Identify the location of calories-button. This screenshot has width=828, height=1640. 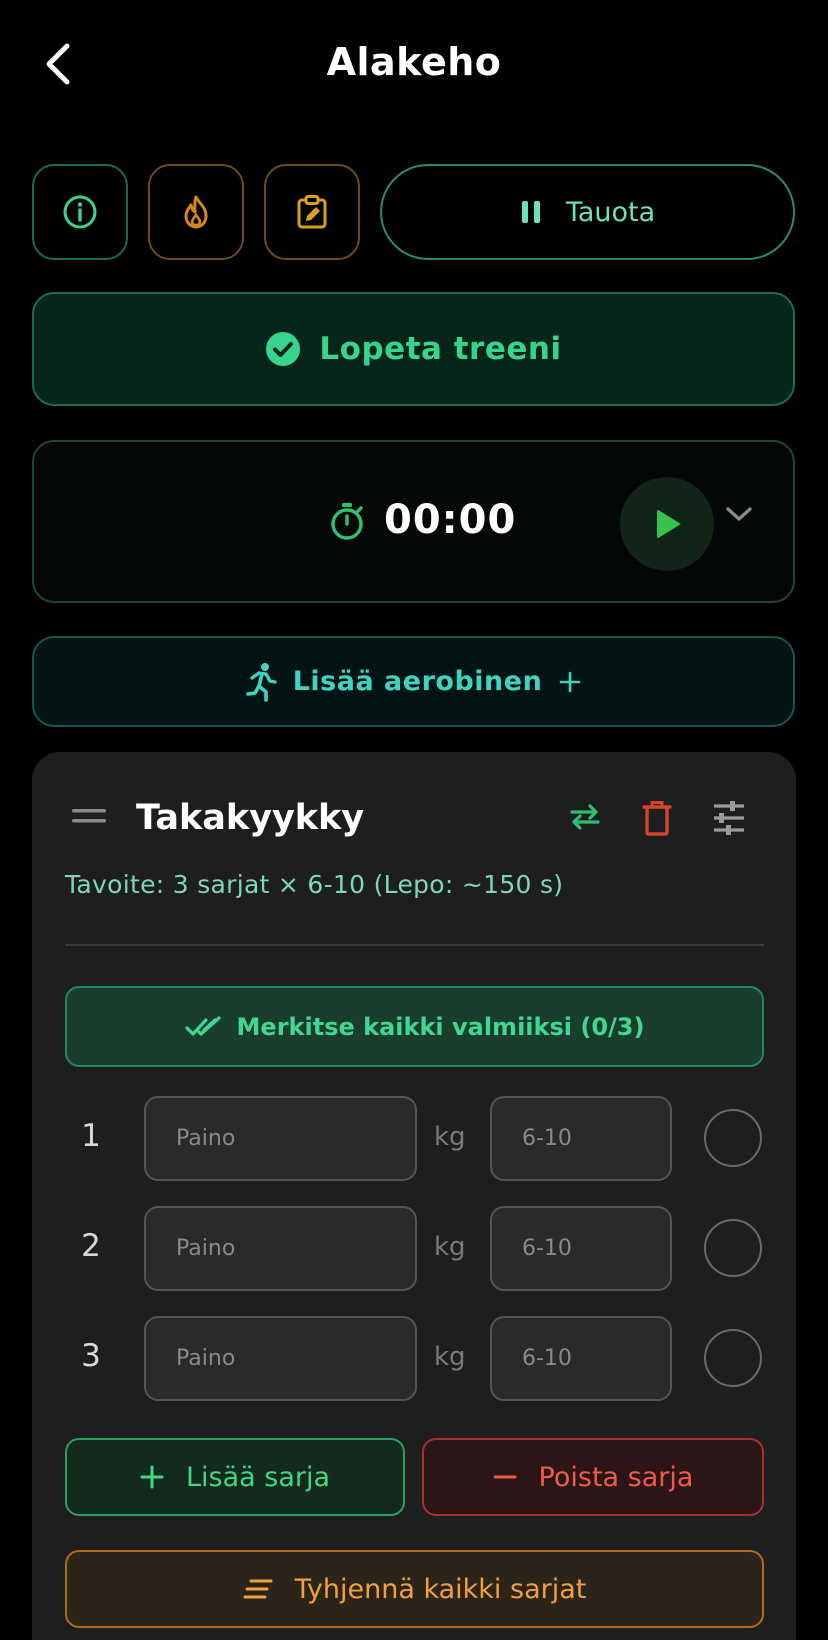
(196, 212).